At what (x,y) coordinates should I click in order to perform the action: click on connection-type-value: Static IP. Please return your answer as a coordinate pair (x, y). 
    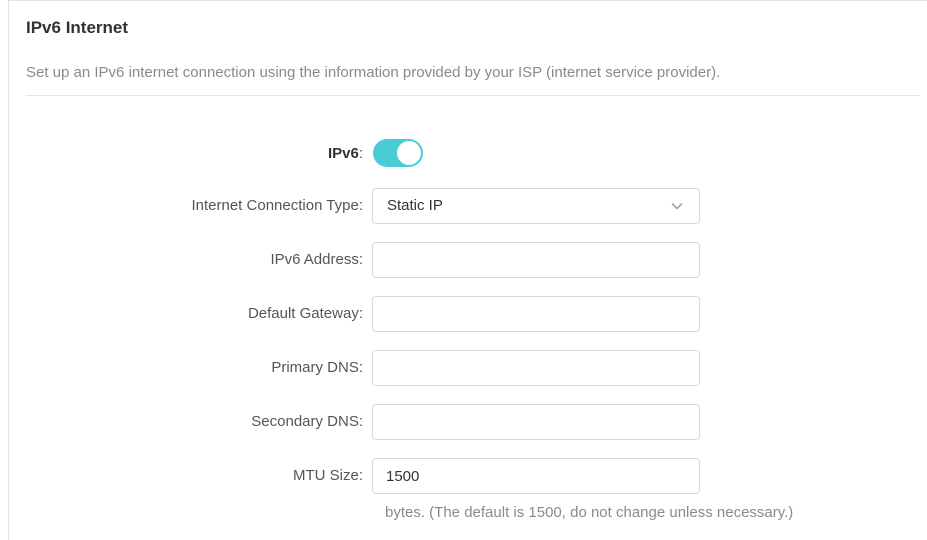
    Looking at the image, I should click on (415, 205).